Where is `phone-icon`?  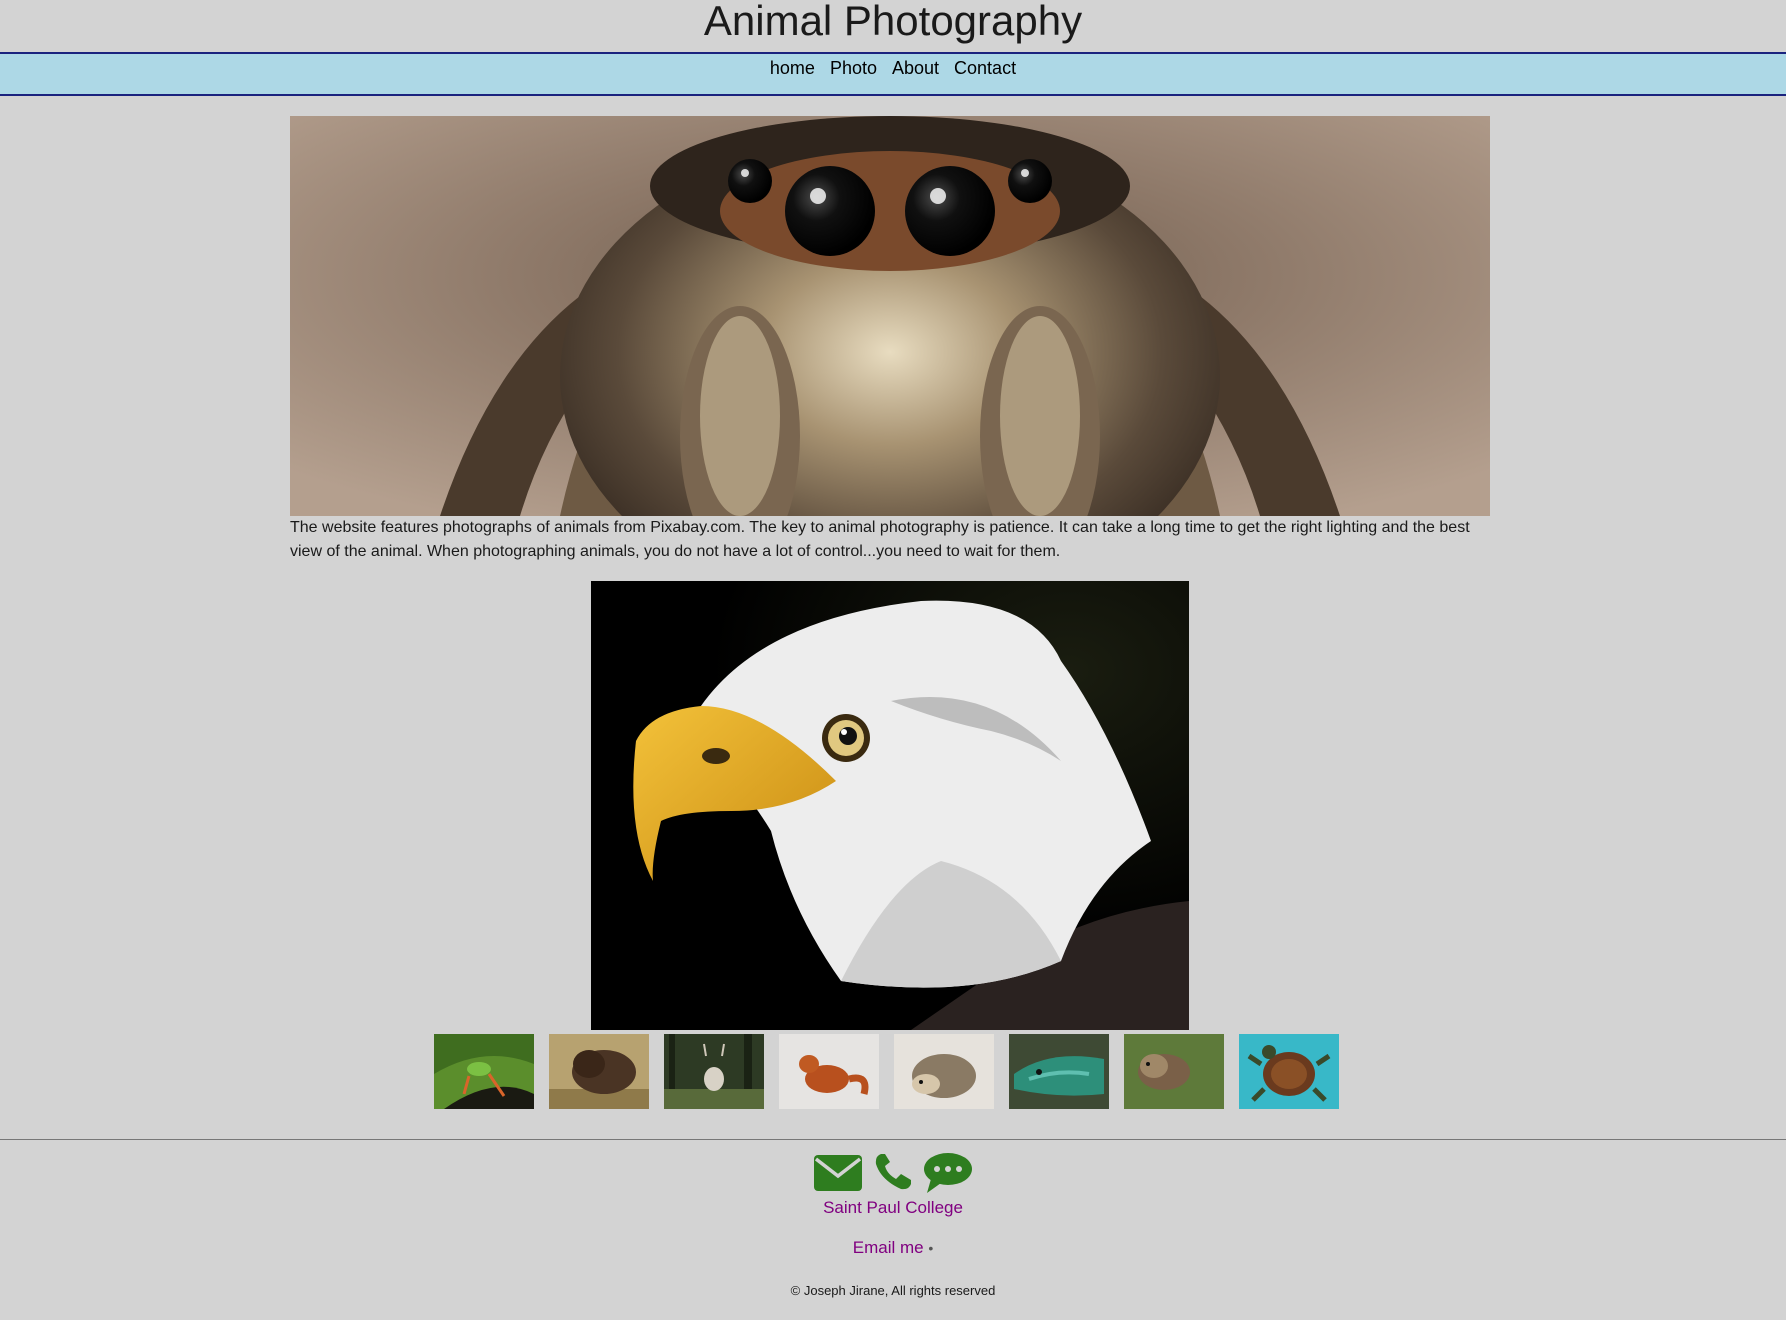
phone-icon is located at coordinates (893, 1175).